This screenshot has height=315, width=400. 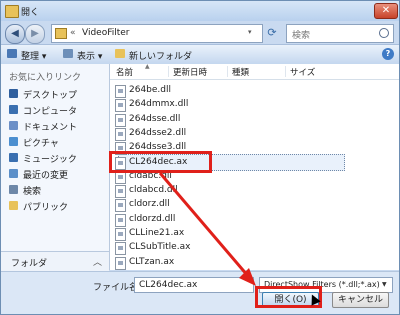 I want to click on refresh-button: ⟳, so click(x=272, y=33).